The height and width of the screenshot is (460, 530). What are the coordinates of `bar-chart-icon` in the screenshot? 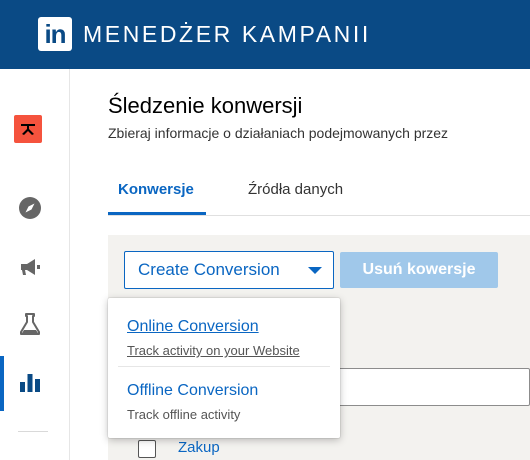 It's located at (30, 382).